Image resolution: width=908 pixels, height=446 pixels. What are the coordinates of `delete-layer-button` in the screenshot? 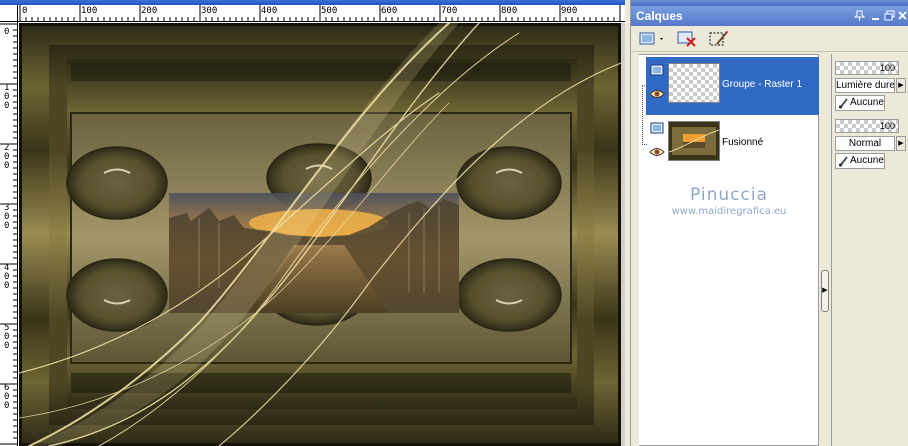 It's located at (687, 39).